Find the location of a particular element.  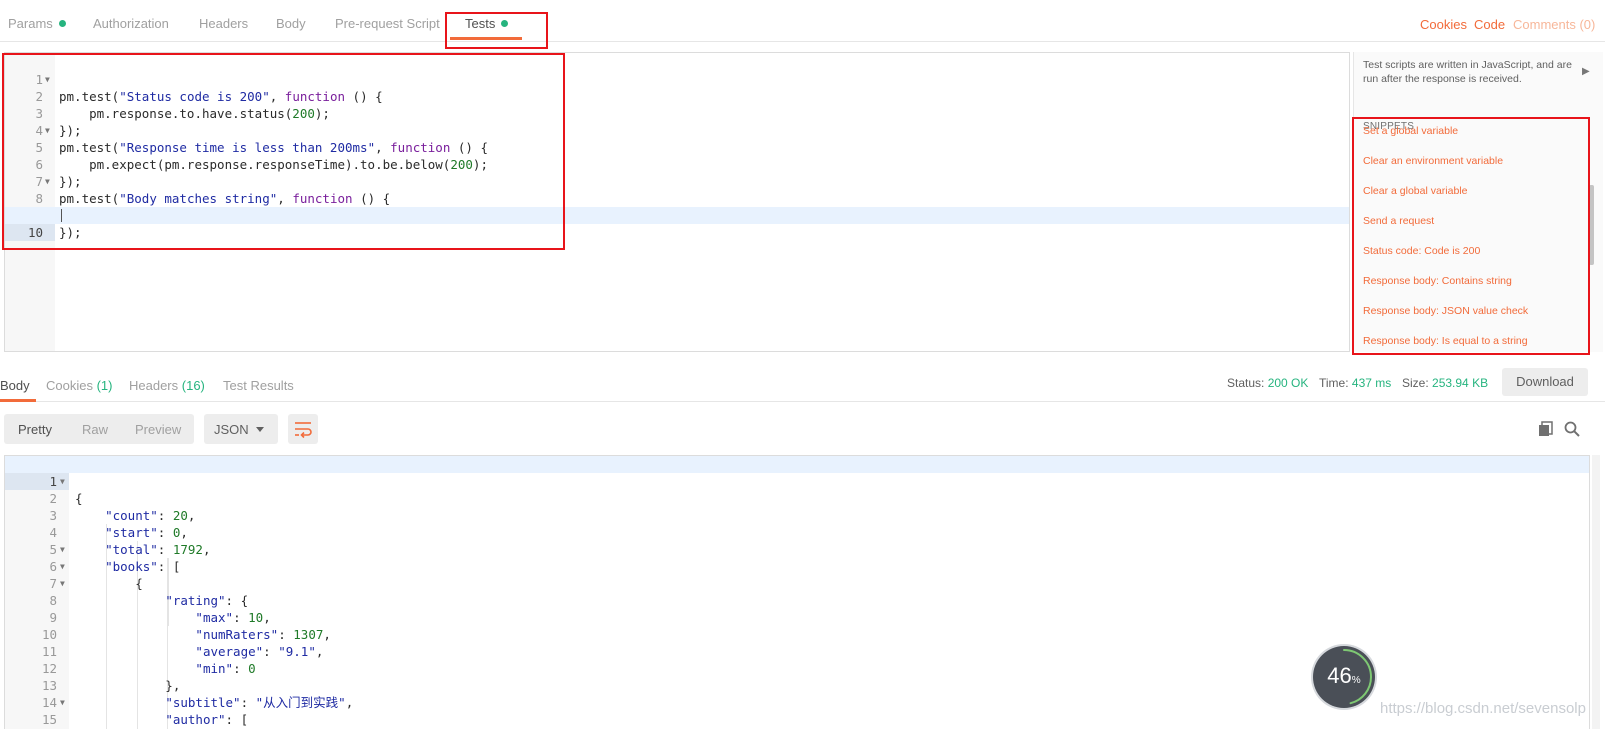

tab-params: Params is located at coordinates (37, 23).